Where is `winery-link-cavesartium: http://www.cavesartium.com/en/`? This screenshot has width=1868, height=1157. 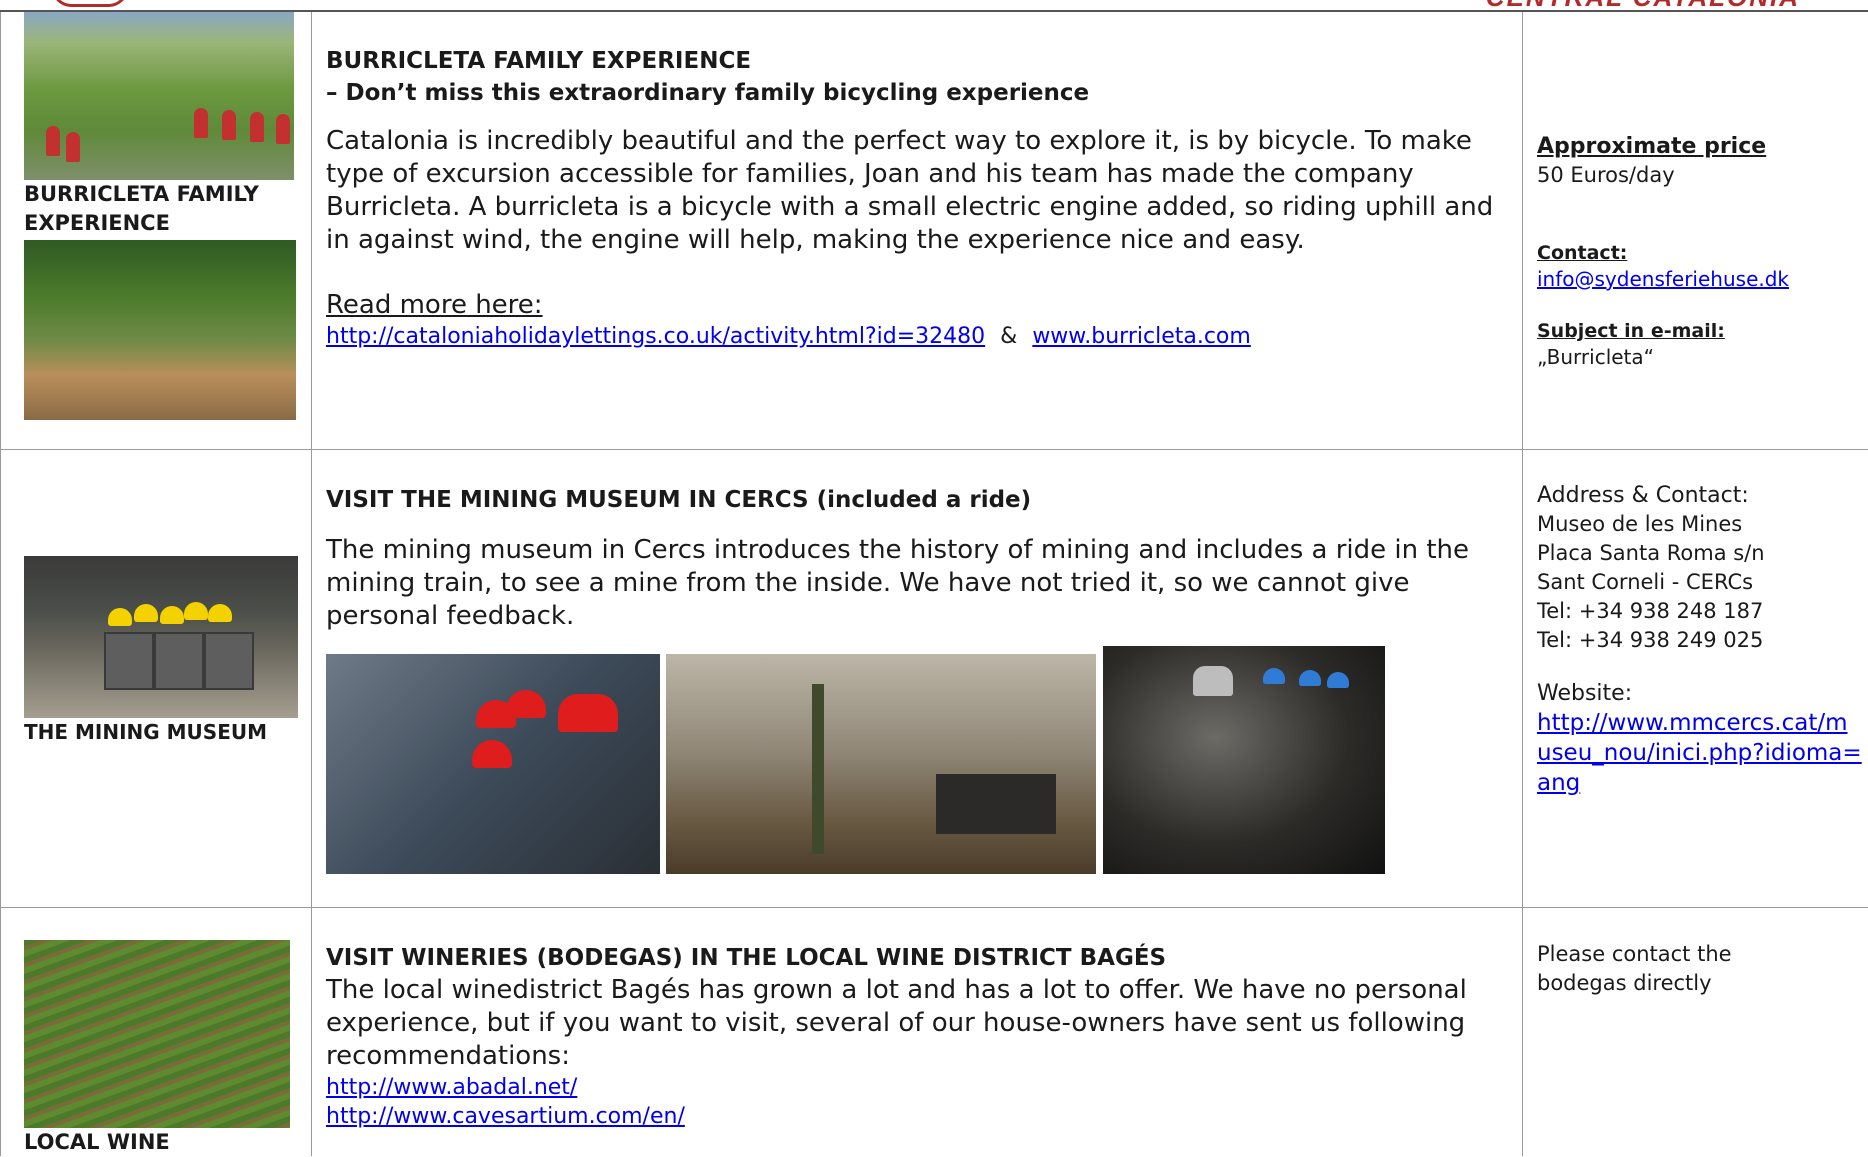
winery-link-cavesartium: http://www.cavesartium.com/en/ is located at coordinates (918, 1116).